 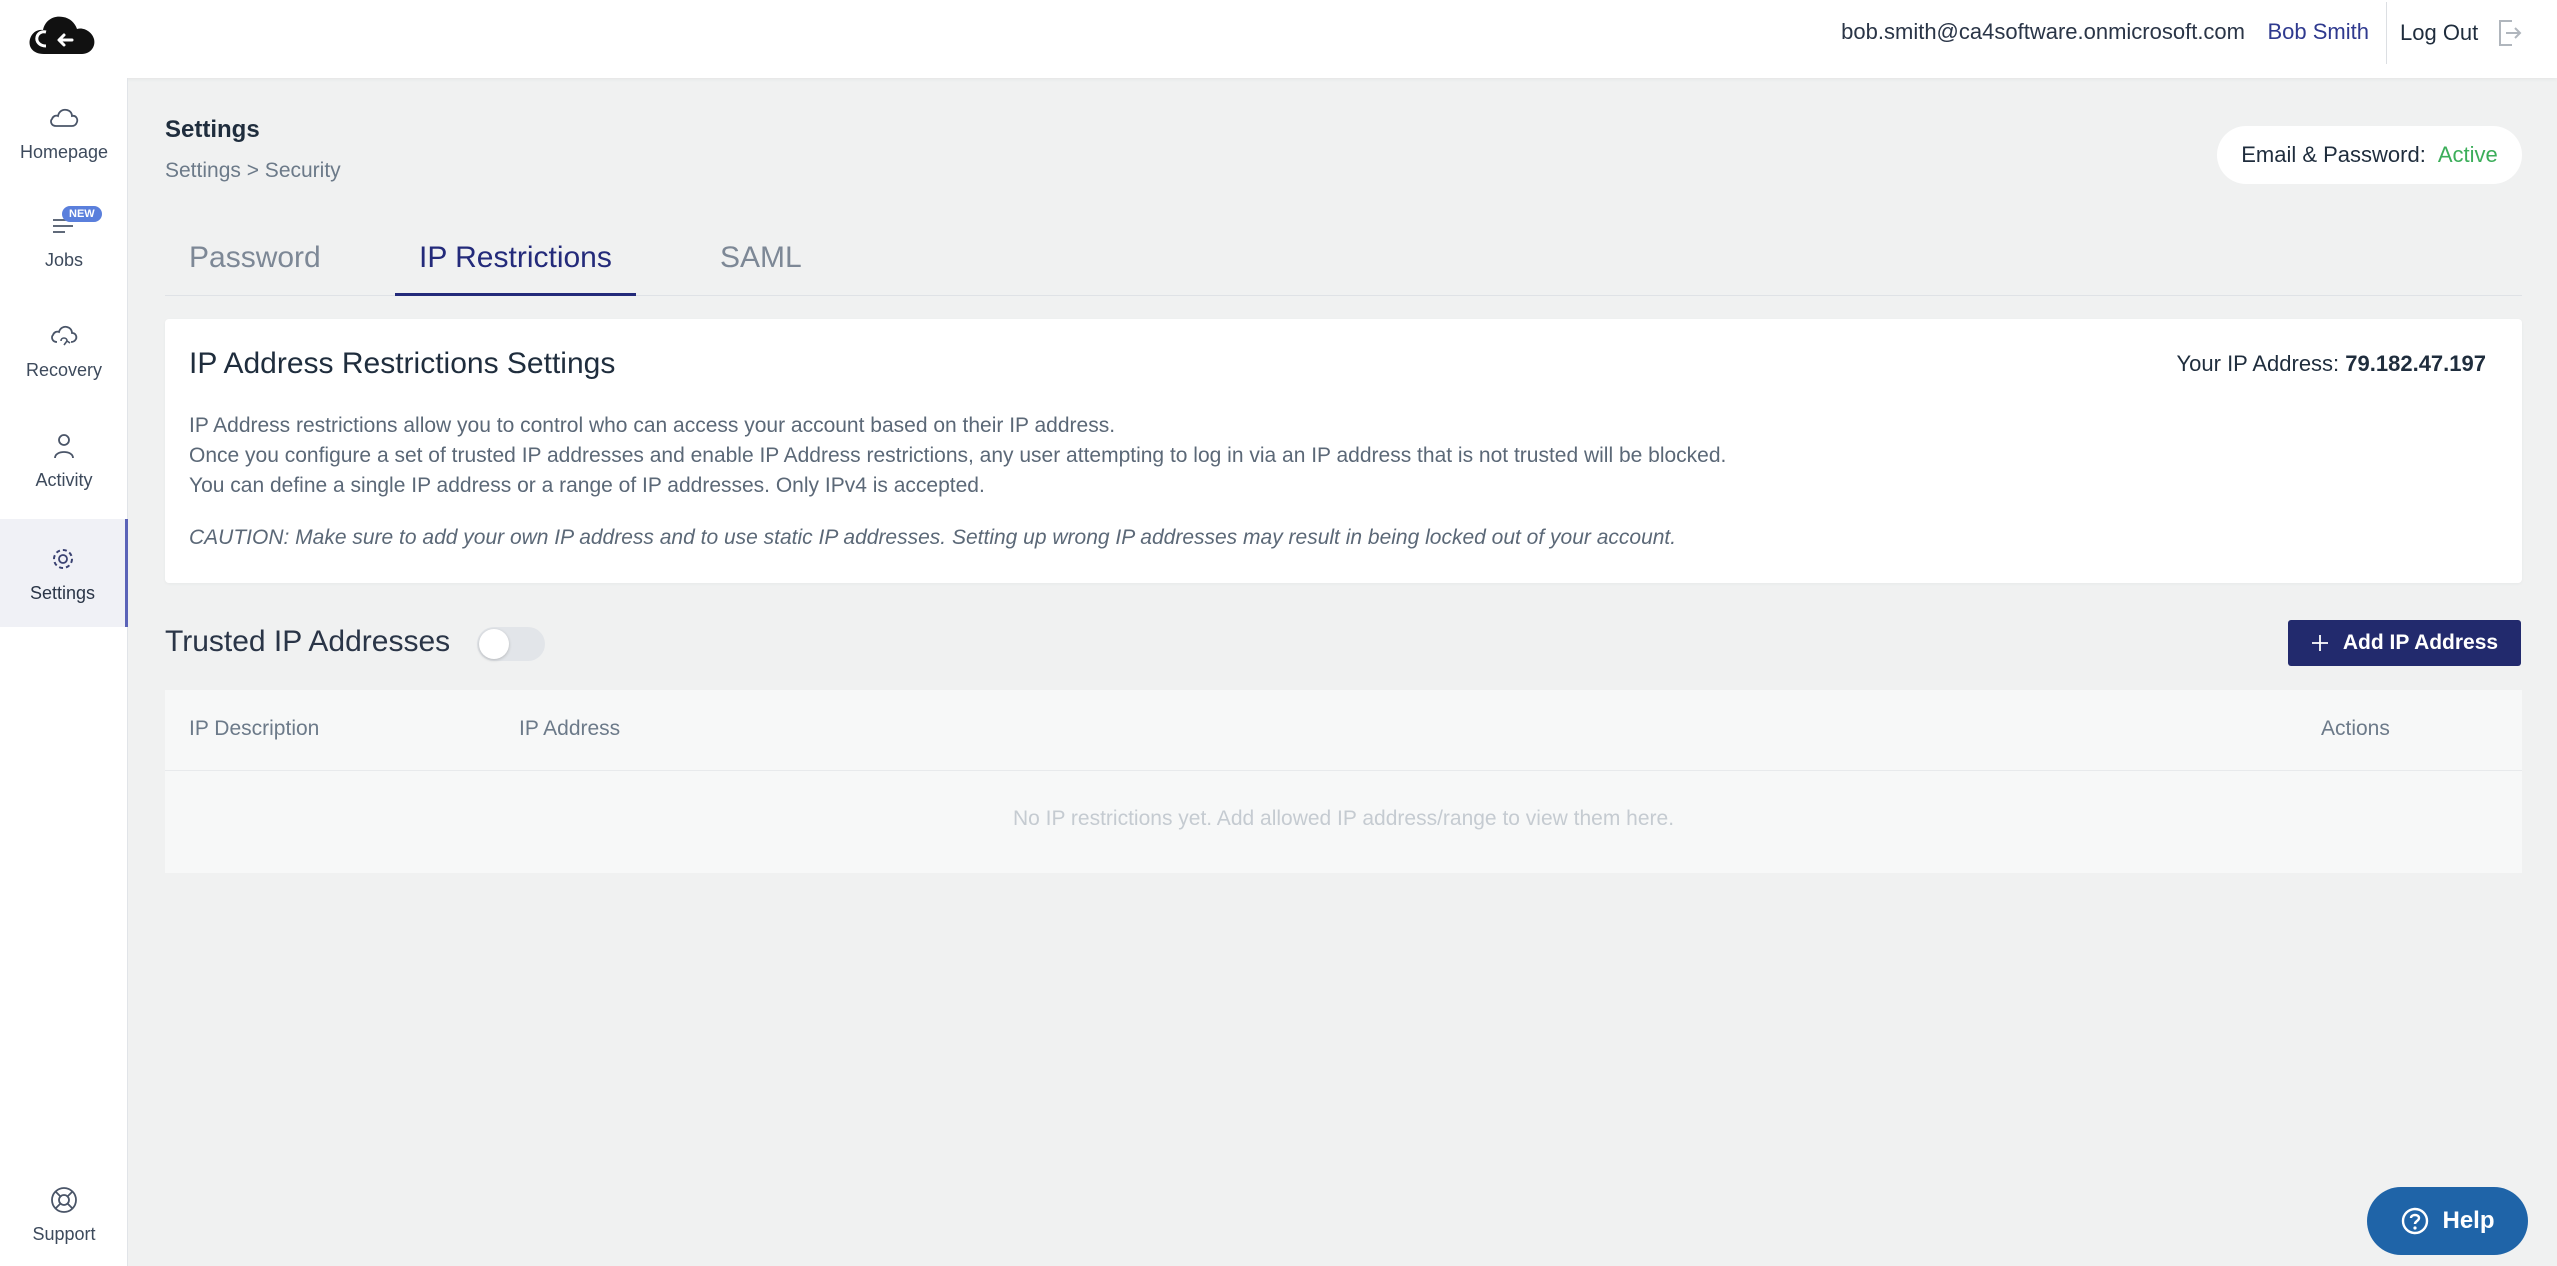 I want to click on add-ip-label: Add IP Address, so click(x=2420, y=642).